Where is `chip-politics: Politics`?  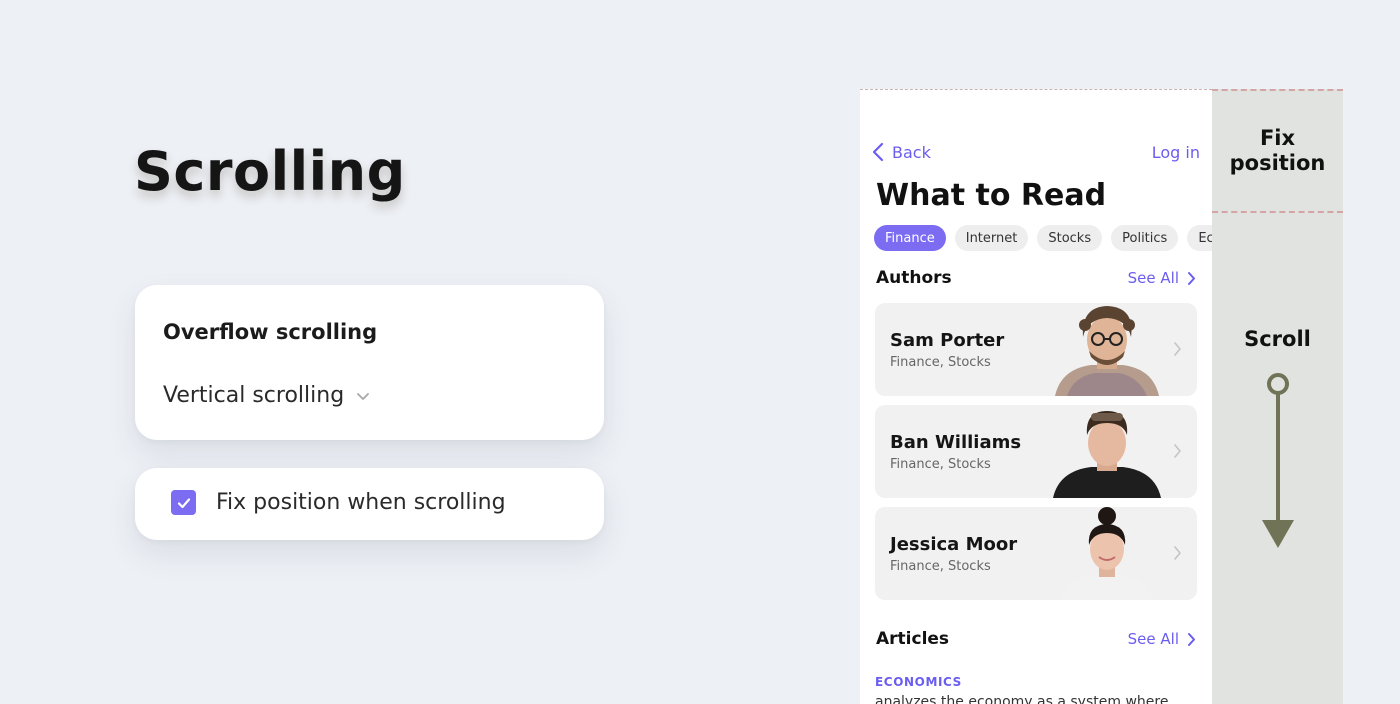
chip-politics: Politics is located at coordinates (1145, 238).